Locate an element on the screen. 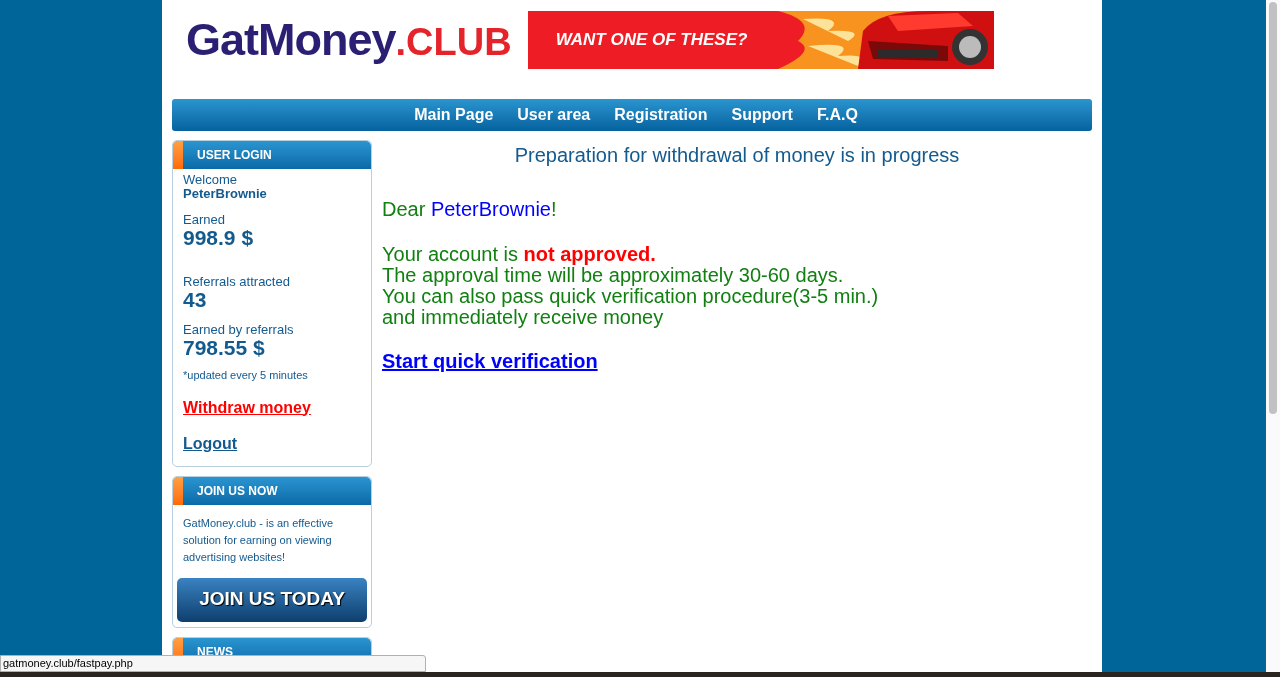 The width and height of the screenshot is (1280, 677). message-line: and immediately receive money is located at coordinates (523, 317).